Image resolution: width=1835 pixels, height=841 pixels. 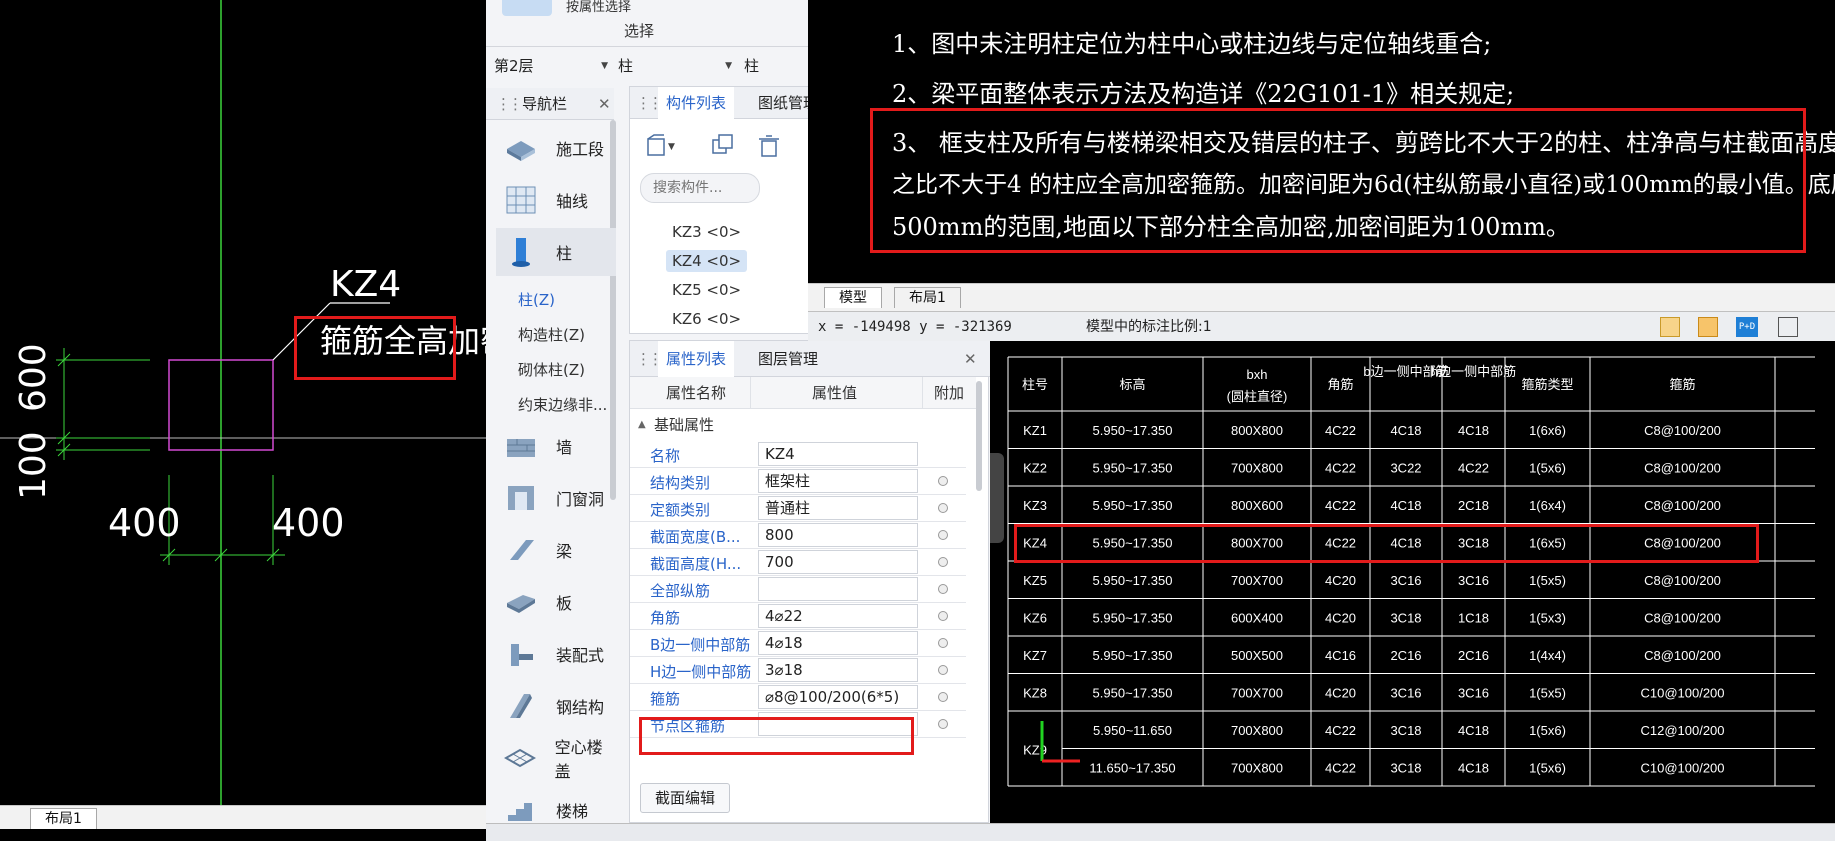 What do you see at coordinates (1203, 94) in the screenshot?
I see `note-line-2: 2、梁平面整体表示方法及构造详《22G101-1》相关规定;` at bounding box center [1203, 94].